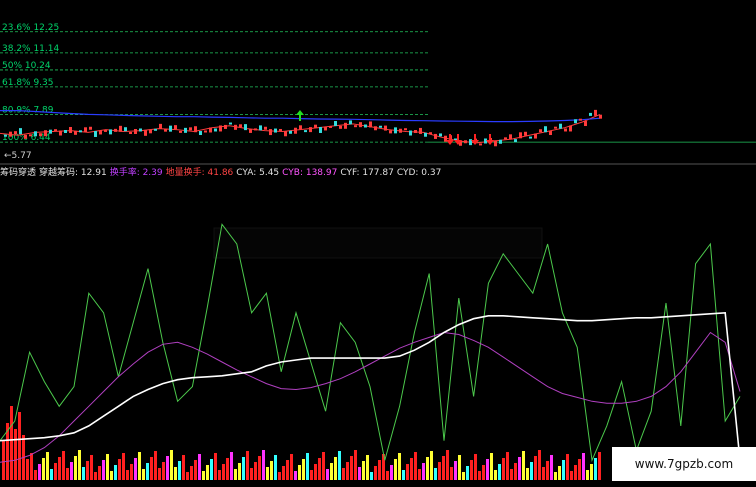  I want to click on watermark-text: www.7gpzb.com, so click(684, 464).